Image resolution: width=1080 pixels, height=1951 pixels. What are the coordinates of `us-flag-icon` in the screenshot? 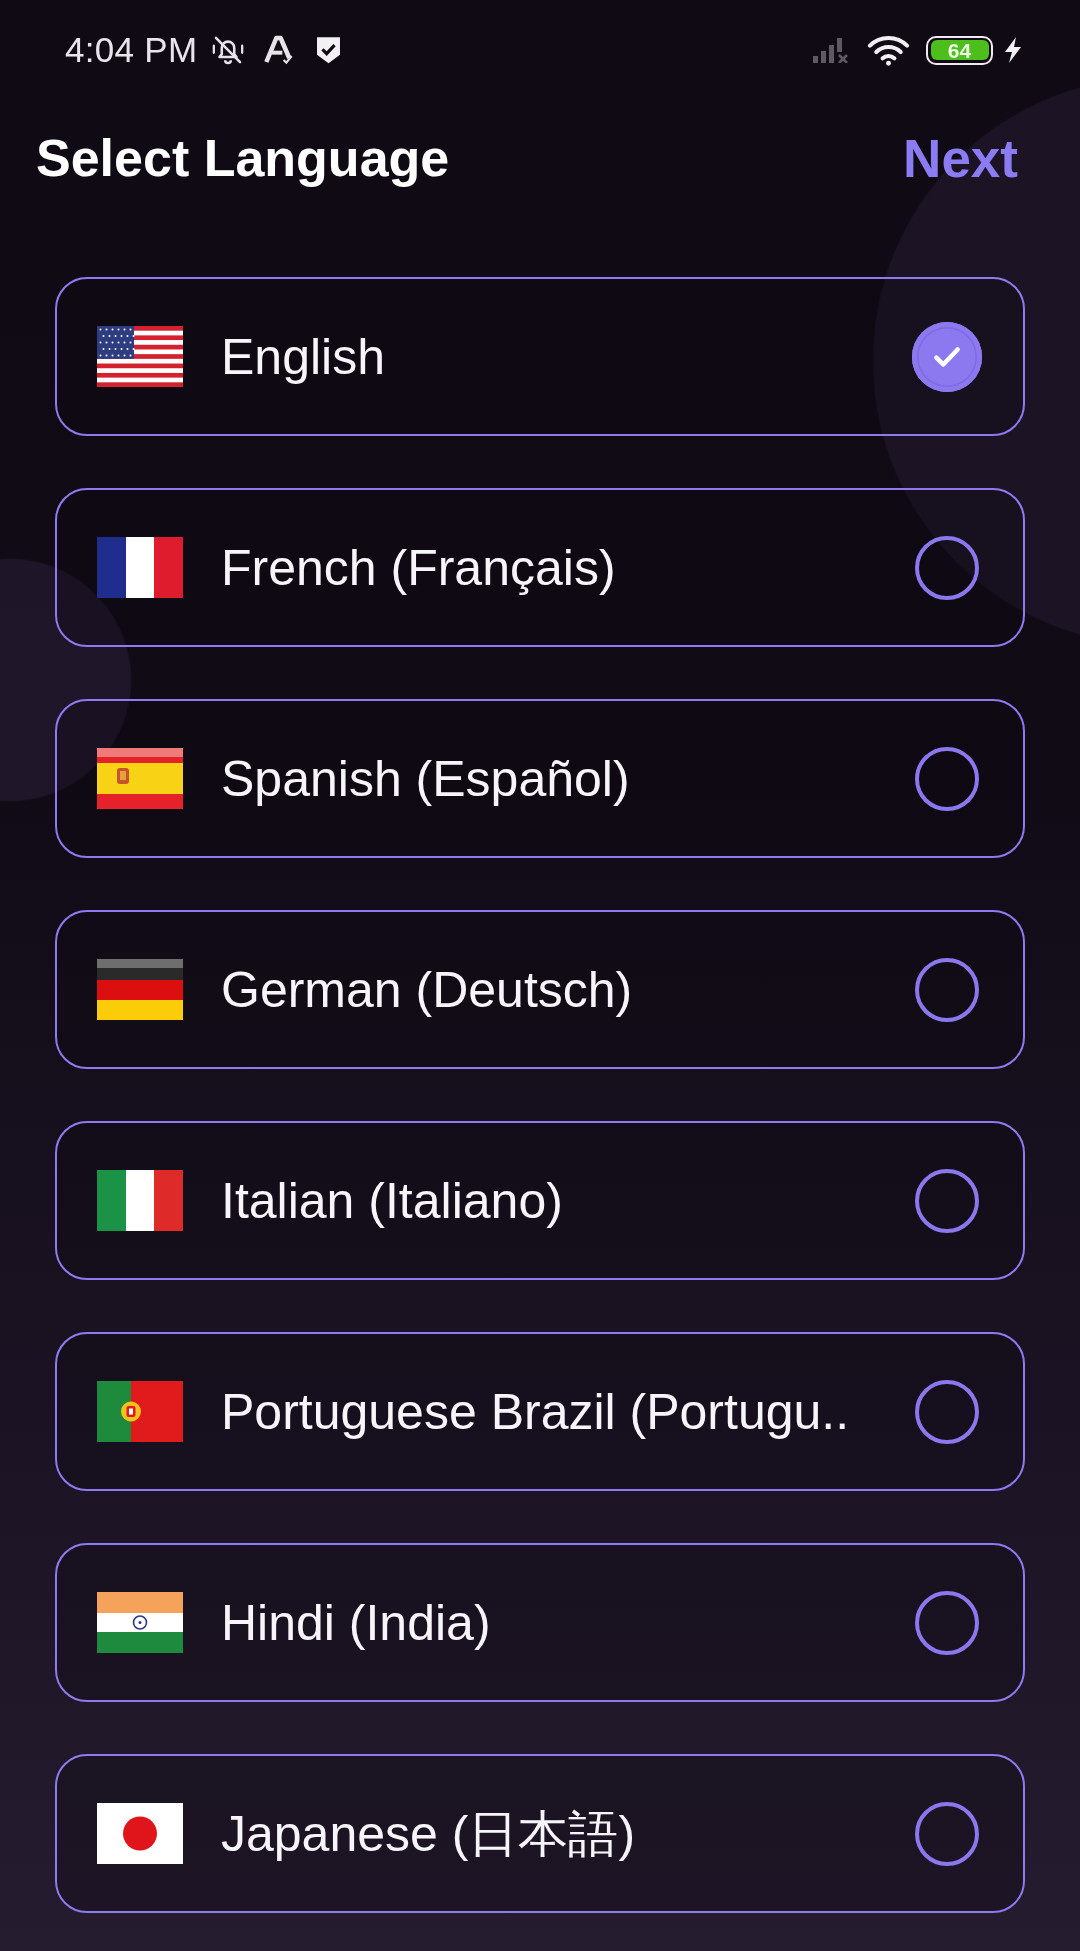 It's located at (140, 356).